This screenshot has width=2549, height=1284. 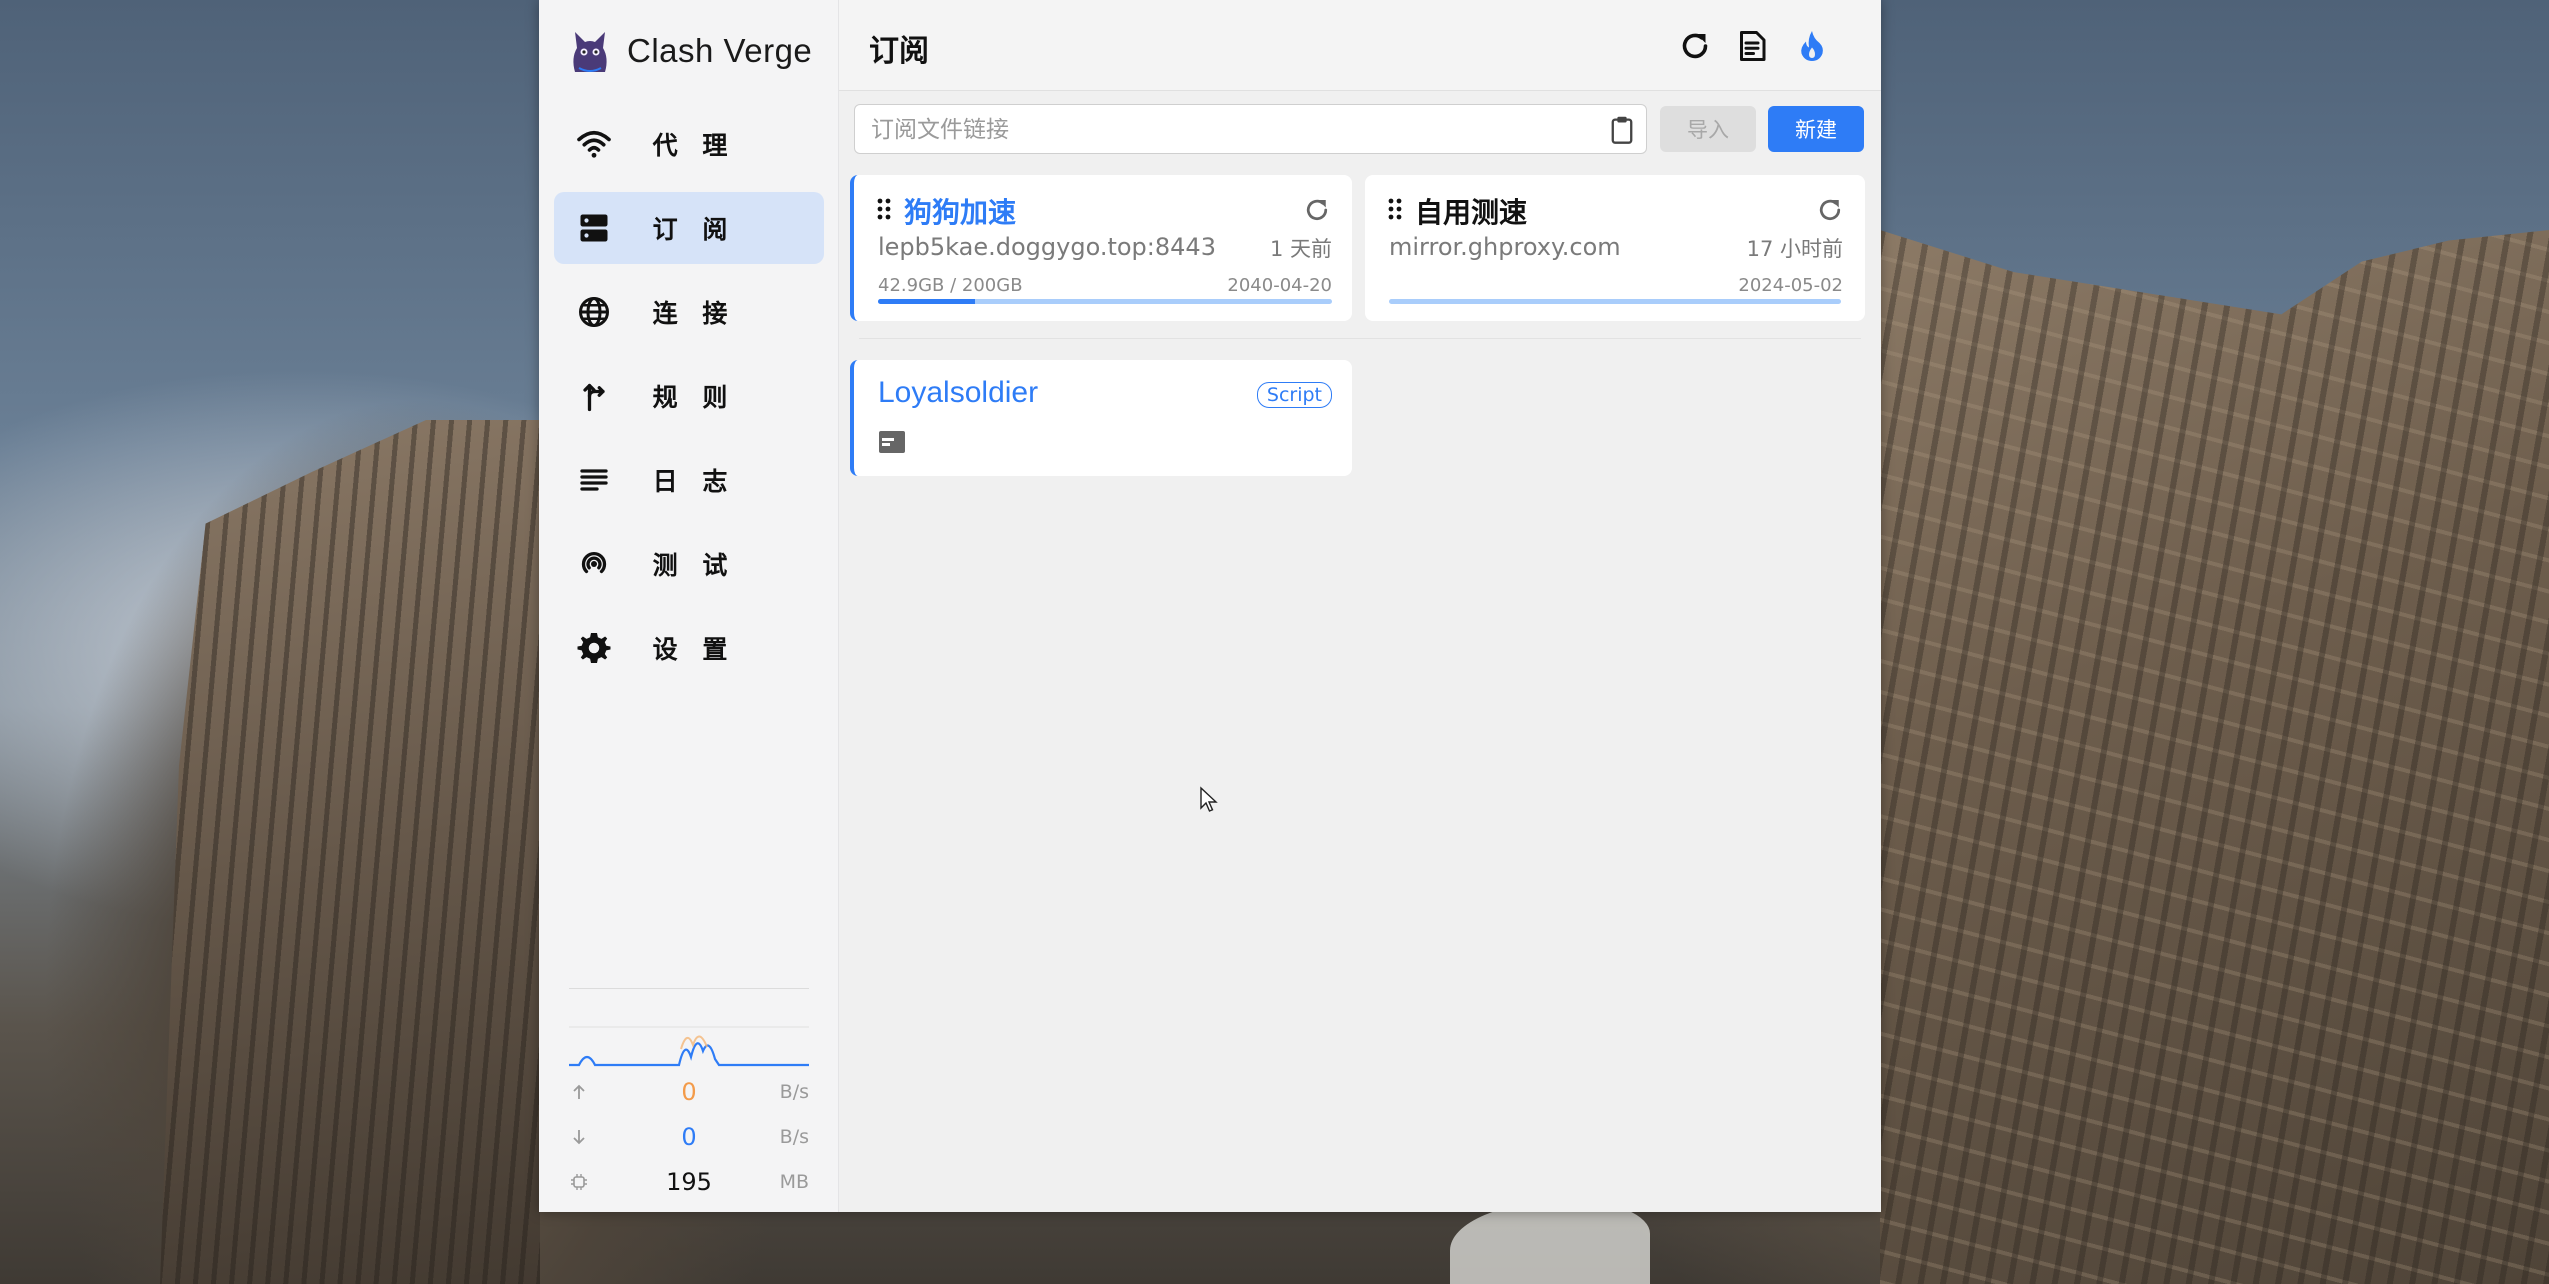 I want to click on upload-value: 0, so click(x=689, y=1091).